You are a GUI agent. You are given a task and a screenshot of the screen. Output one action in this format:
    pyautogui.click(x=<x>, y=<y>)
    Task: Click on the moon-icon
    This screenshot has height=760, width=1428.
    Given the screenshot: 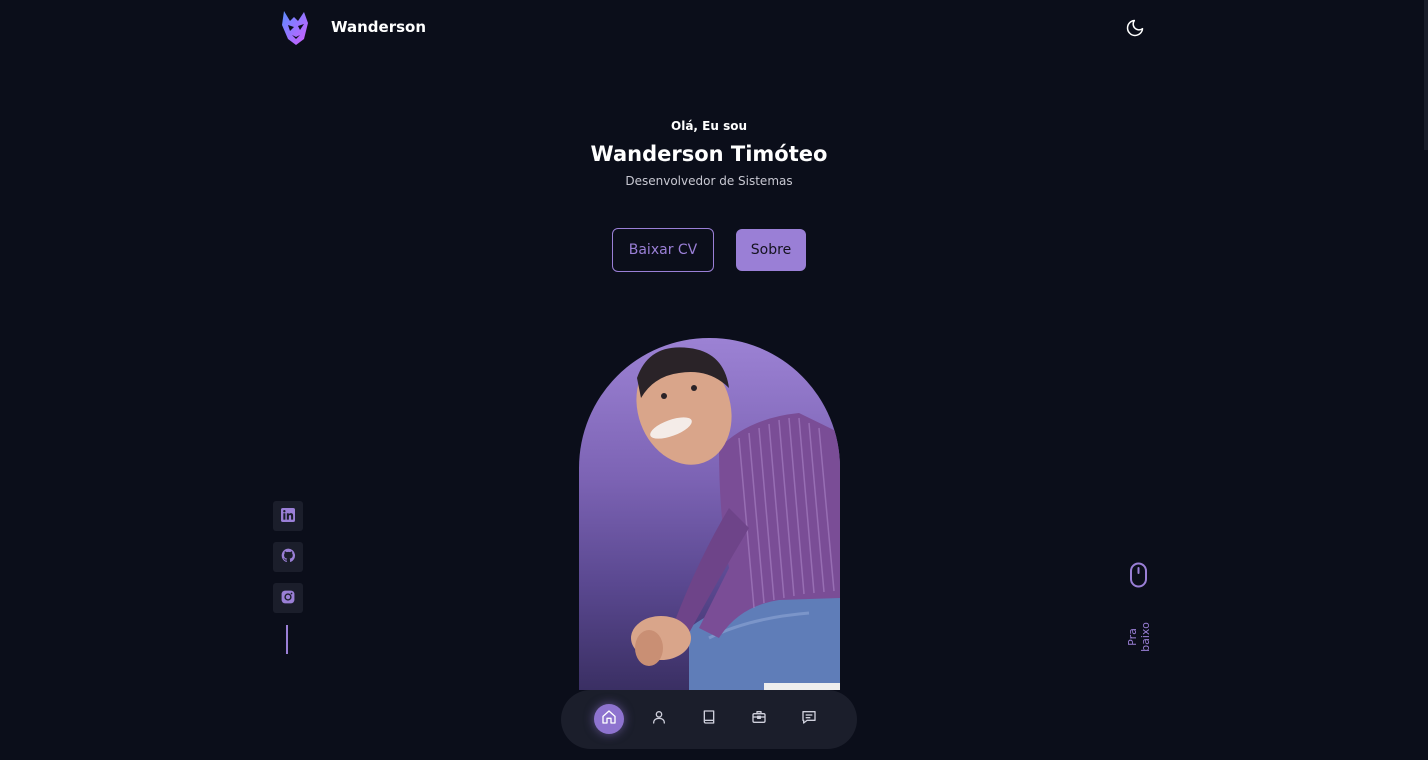 What is the action you would take?
    pyautogui.click(x=1135, y=28)
    